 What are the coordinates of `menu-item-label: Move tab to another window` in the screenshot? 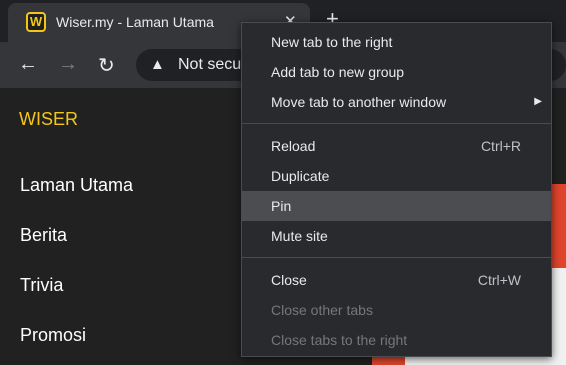 It's located at (359, 102).